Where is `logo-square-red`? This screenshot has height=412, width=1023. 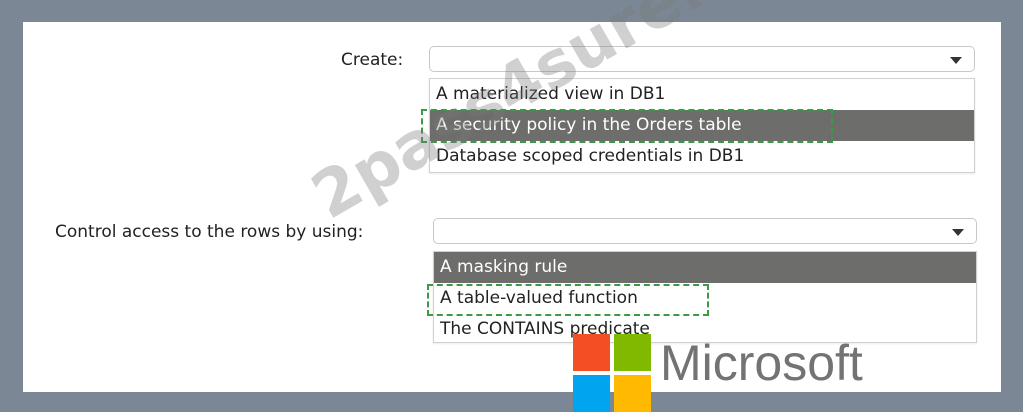
logo-square-red is located at coordinates (591, 352).